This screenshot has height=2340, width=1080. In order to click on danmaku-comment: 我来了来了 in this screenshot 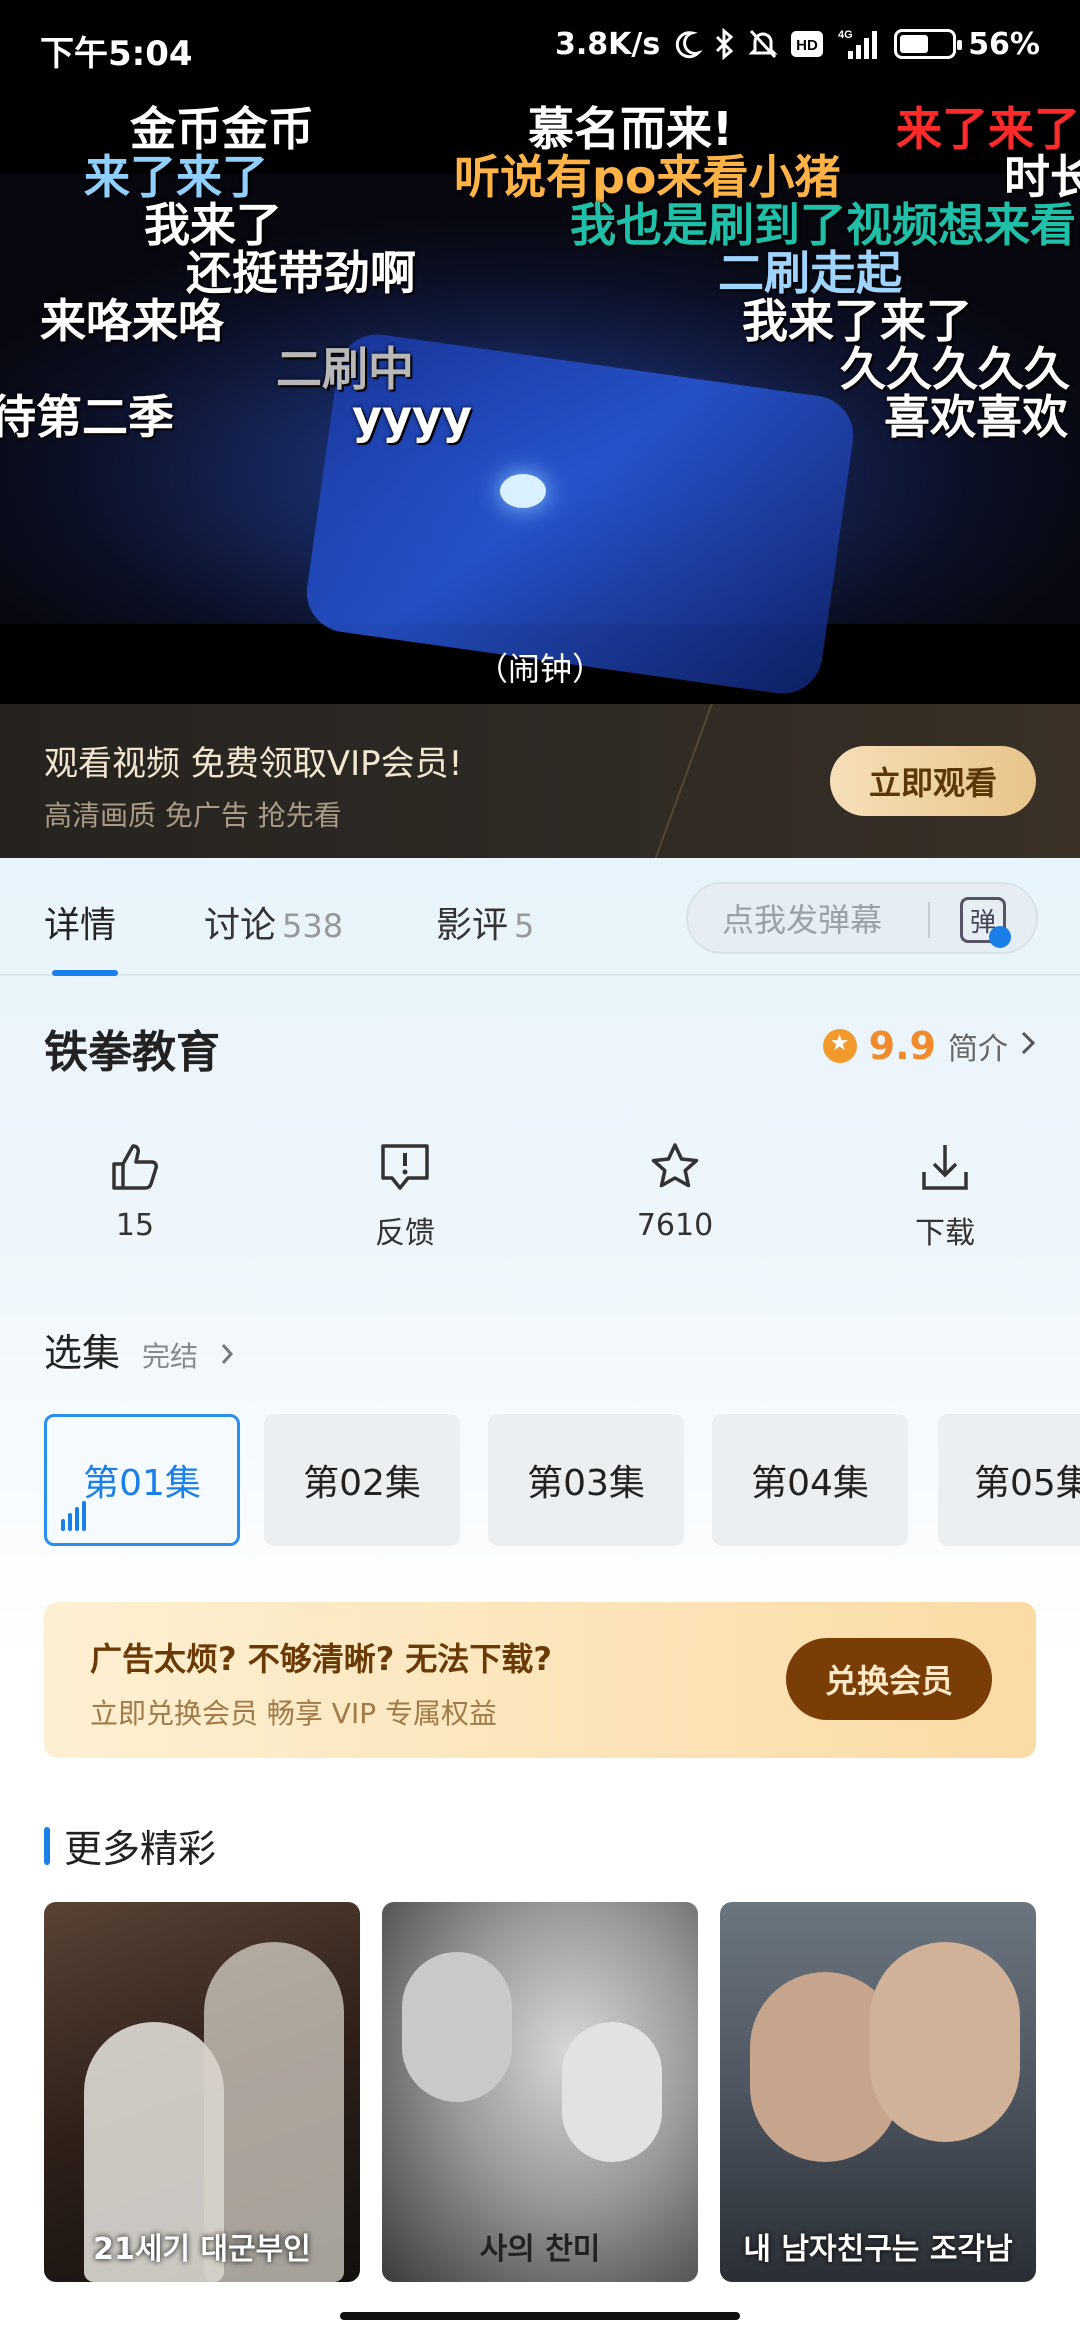, I will do `click(857, 321)`.